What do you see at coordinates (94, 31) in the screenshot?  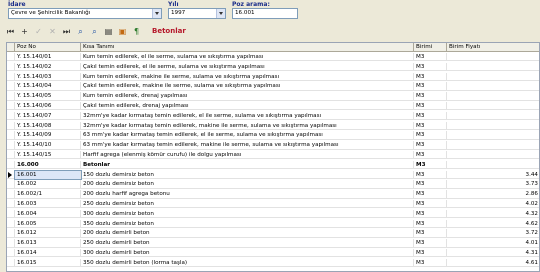 I see `find-next-icon: ⌕` at bounding box center [94, 31].